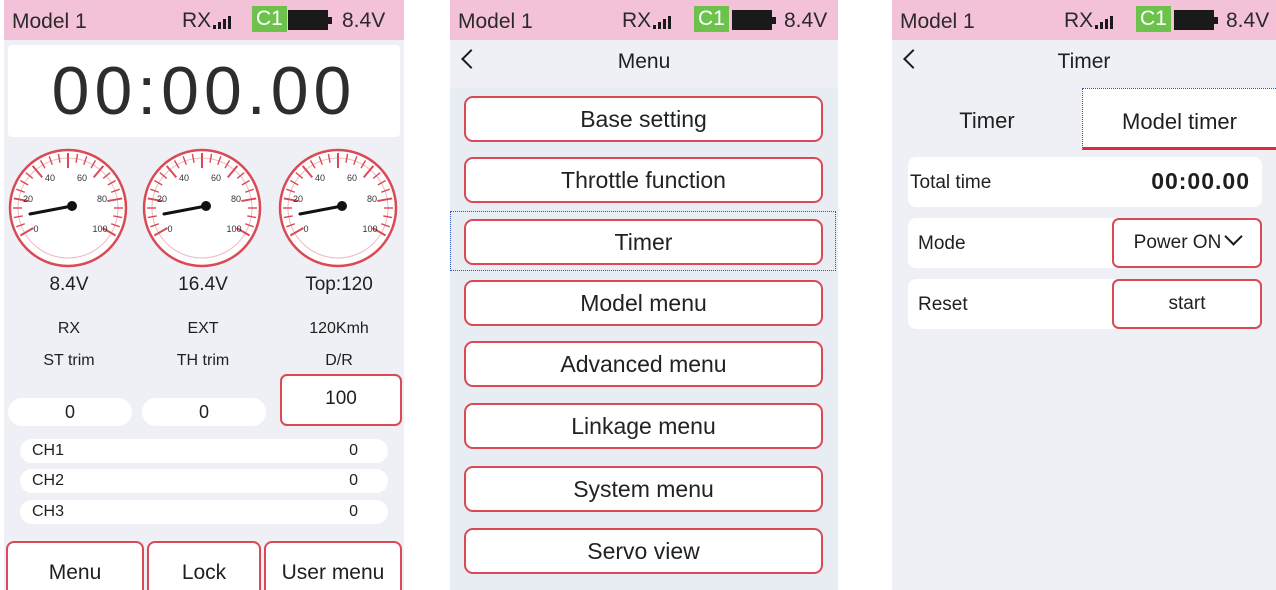 Image resolution: width=1276 pixels, height=590 pixels. I want to click on st-trim-label: ST trim, so click(69, 360).